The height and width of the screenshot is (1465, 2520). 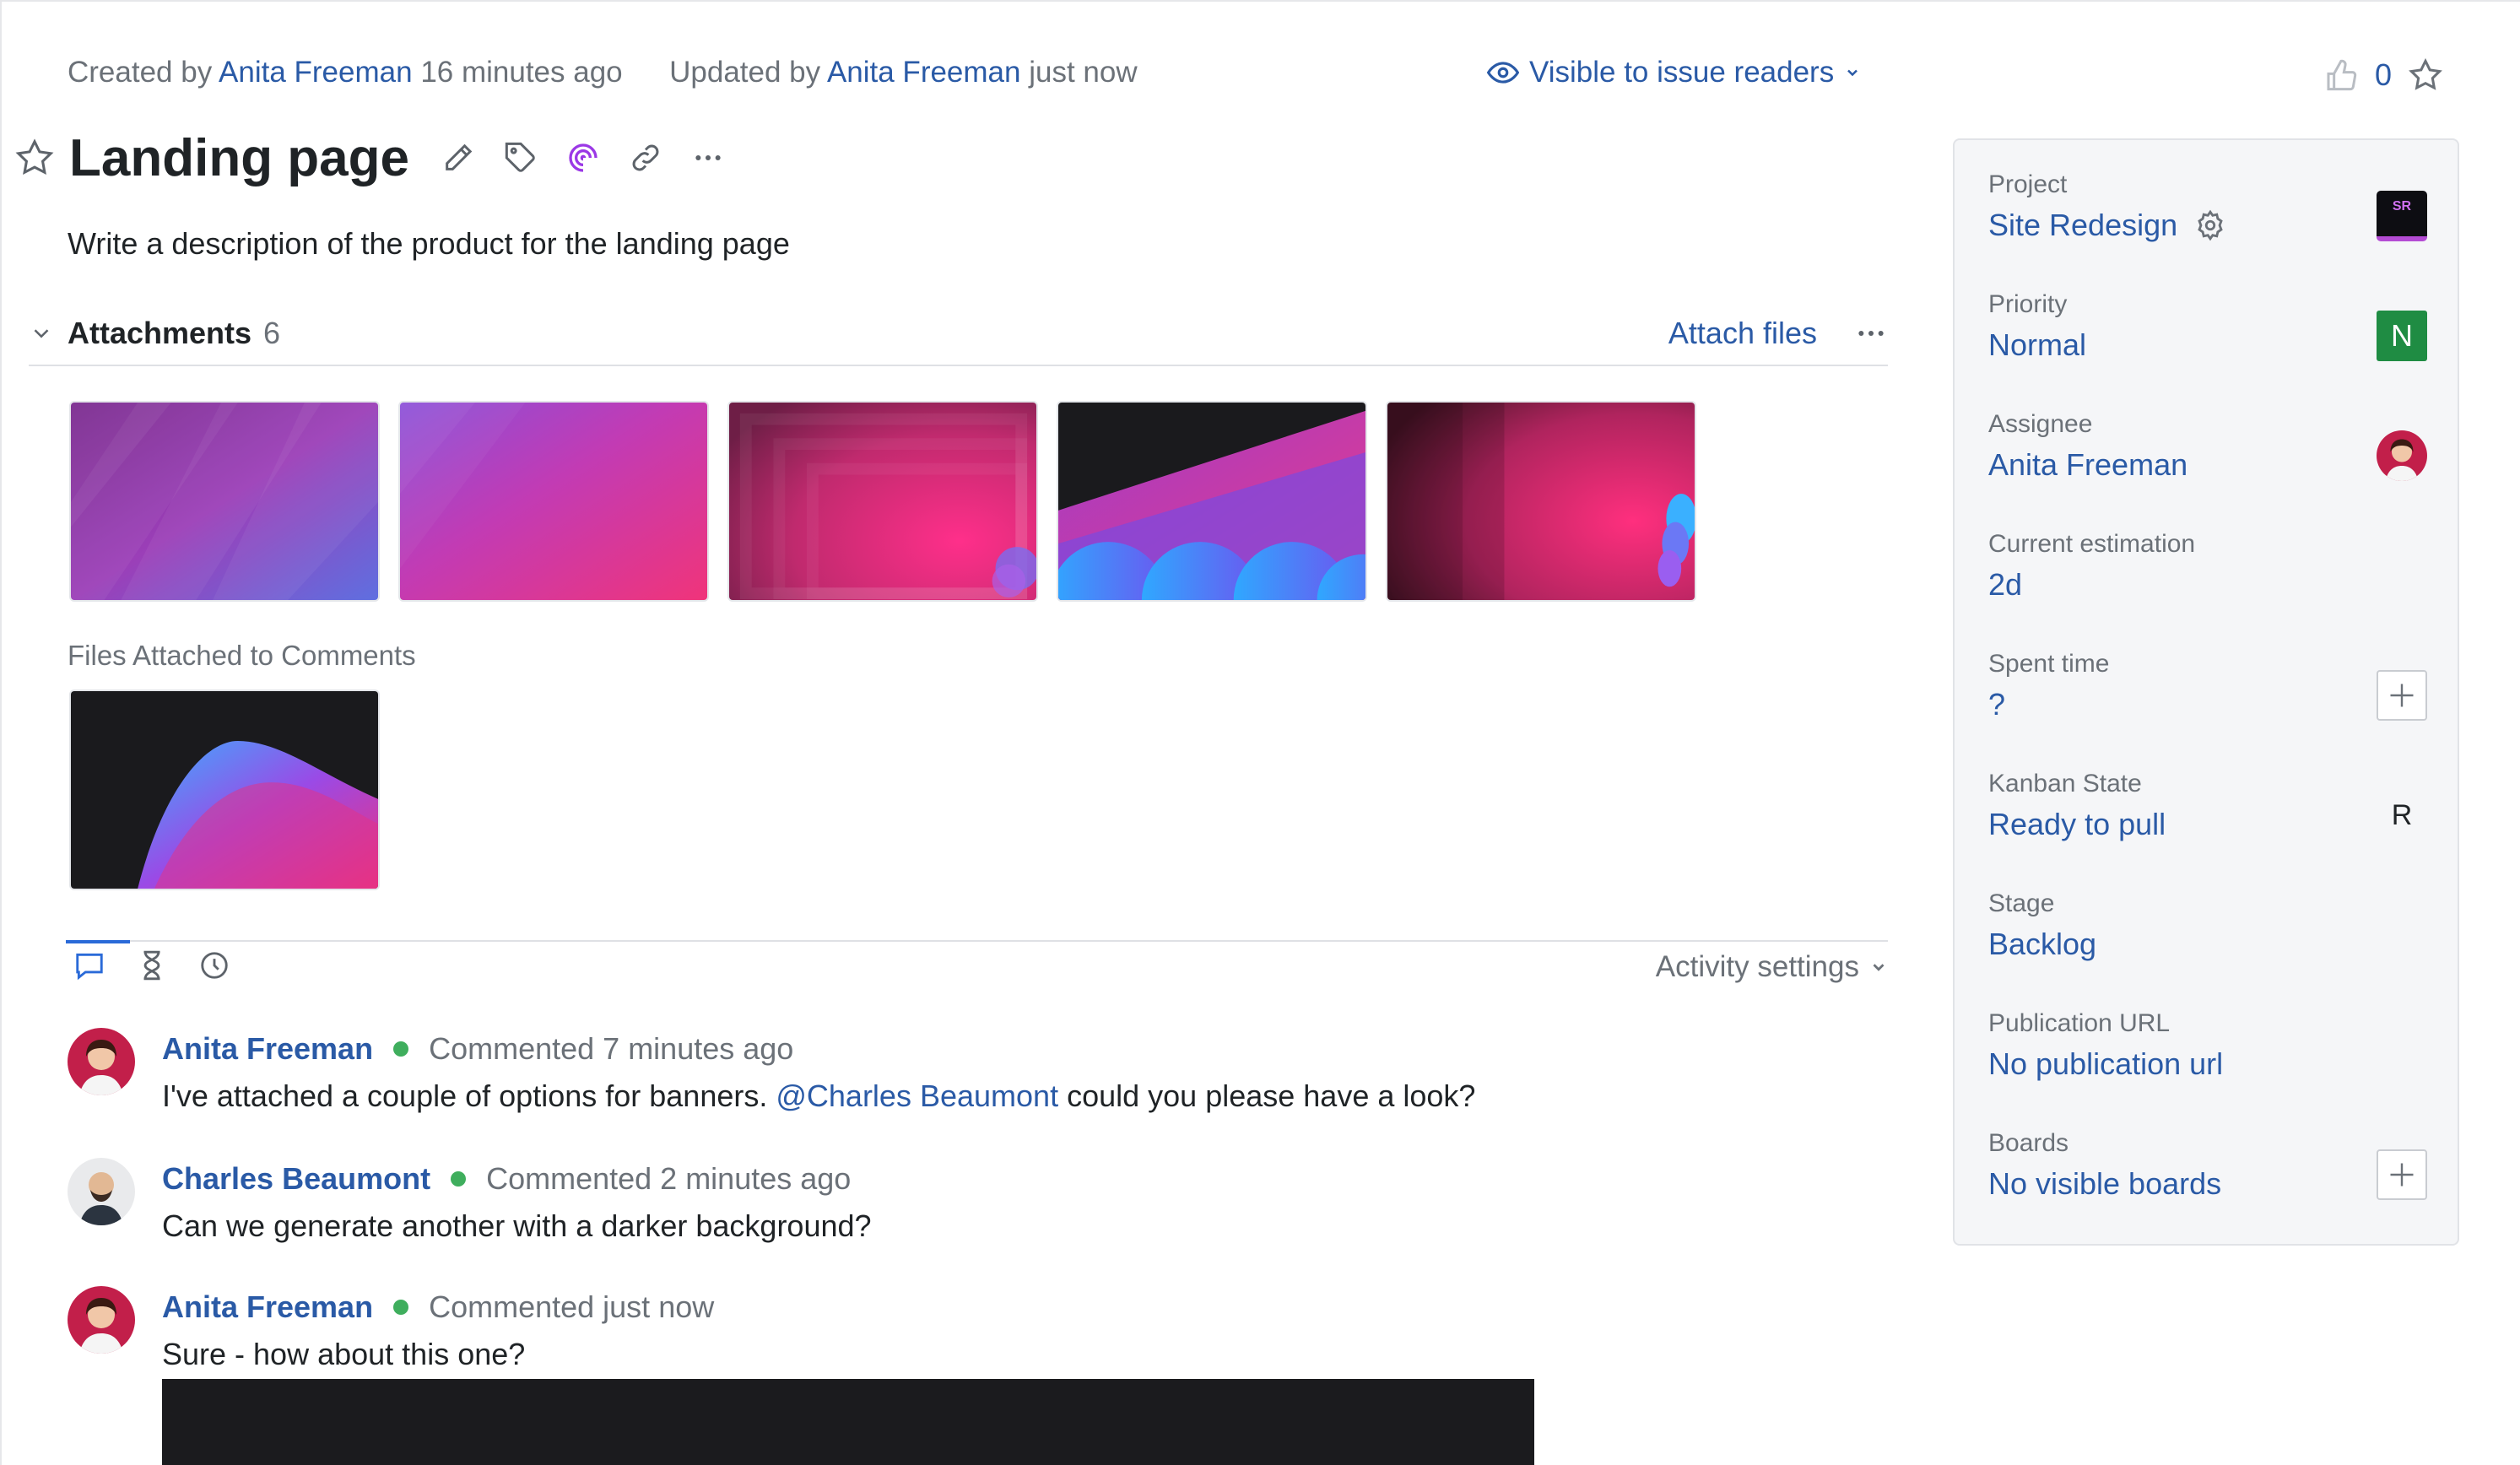 I want to click on comment-attachment-thumbnail, so click(x=225, y=789).